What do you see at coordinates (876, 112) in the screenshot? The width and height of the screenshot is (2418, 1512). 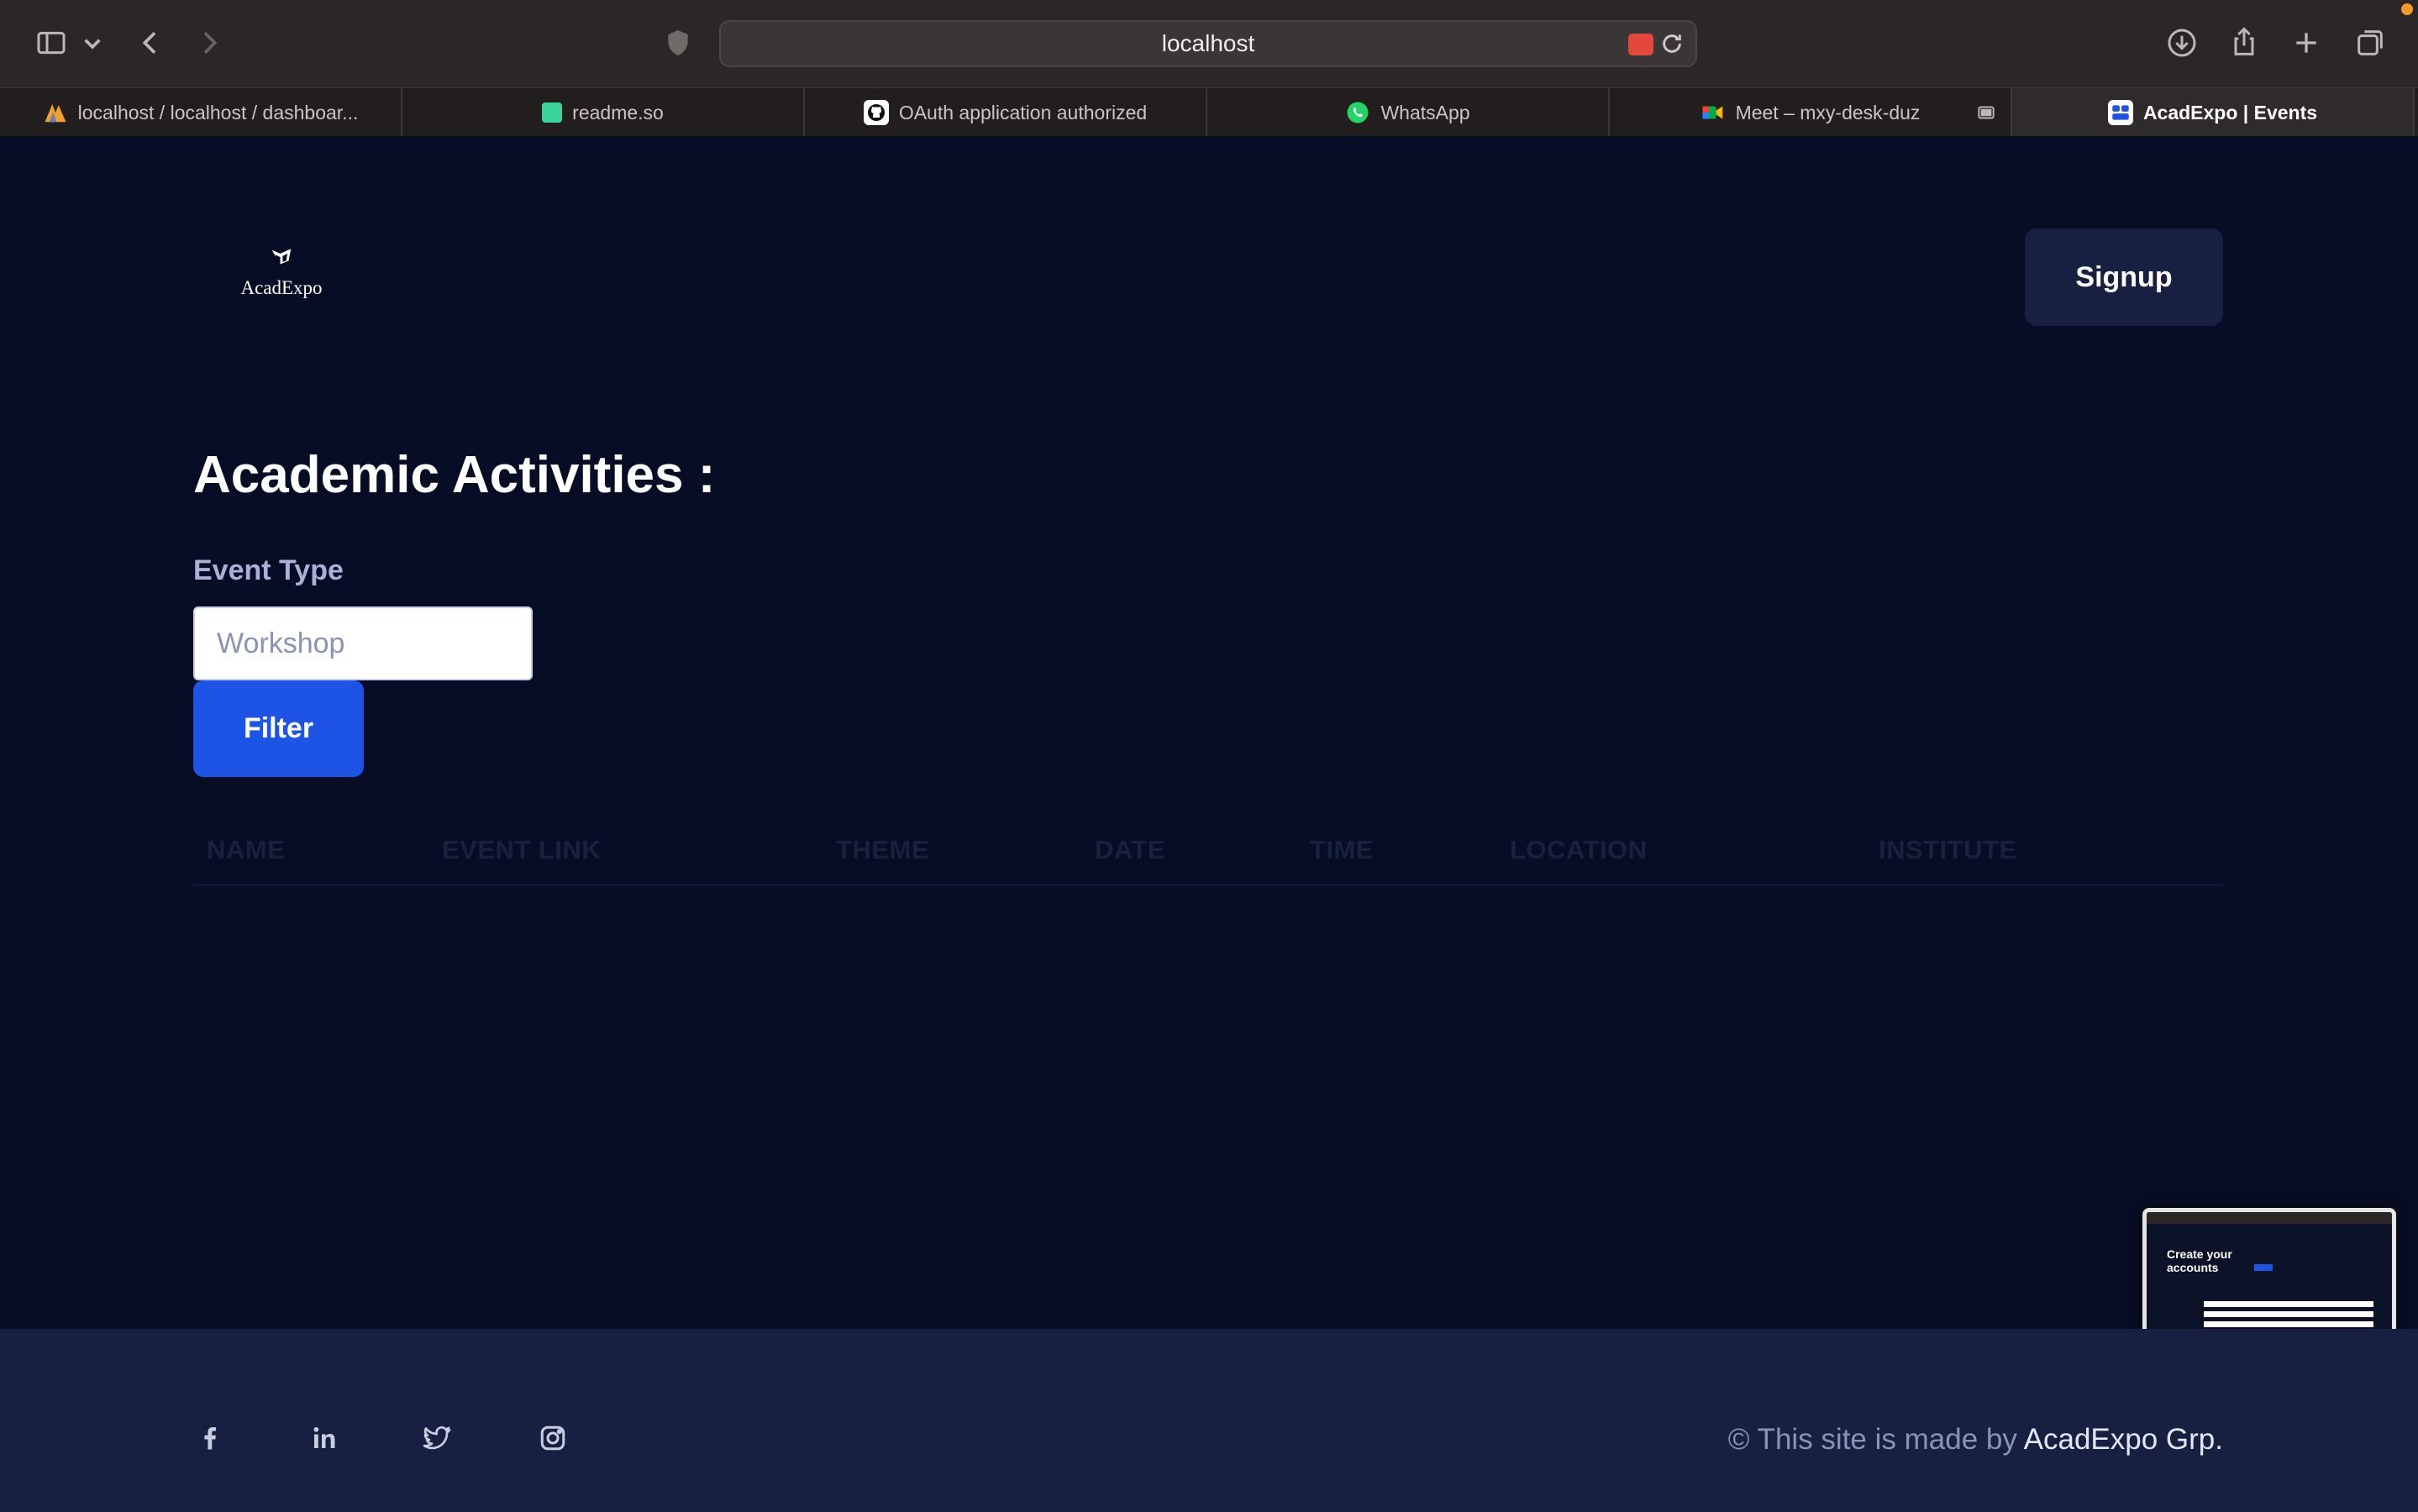 I see `github-icon` at bounding box center [876, 112].